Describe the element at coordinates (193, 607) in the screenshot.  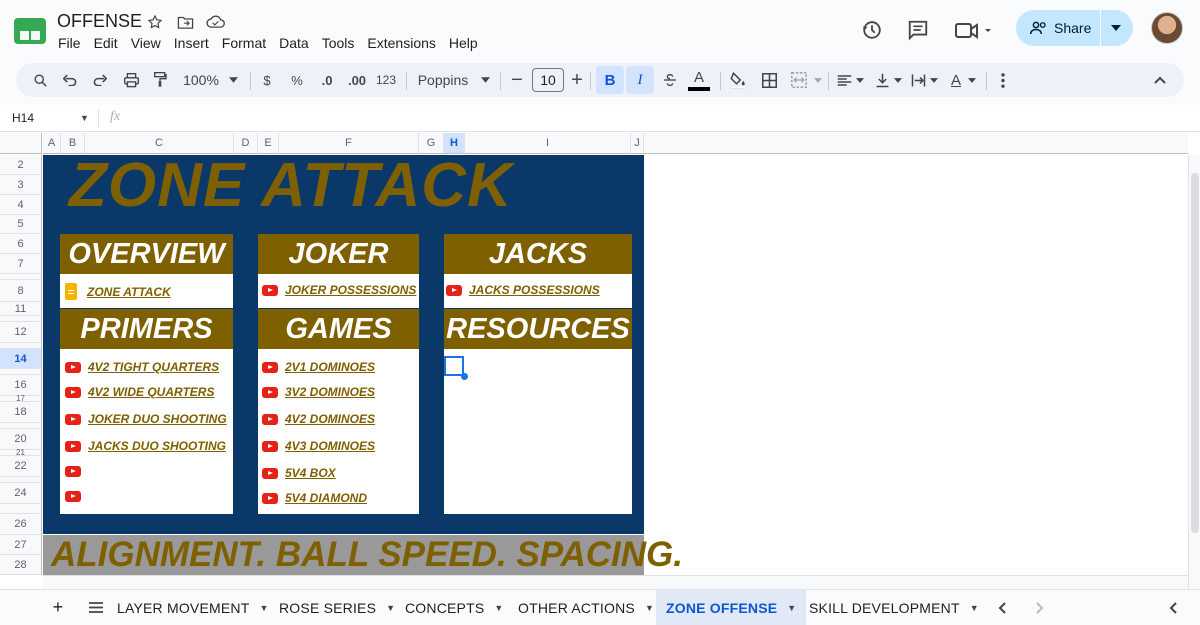
I see `sheet-tab-layer-movement: LAYER MOVEMENT ▼` at that location.